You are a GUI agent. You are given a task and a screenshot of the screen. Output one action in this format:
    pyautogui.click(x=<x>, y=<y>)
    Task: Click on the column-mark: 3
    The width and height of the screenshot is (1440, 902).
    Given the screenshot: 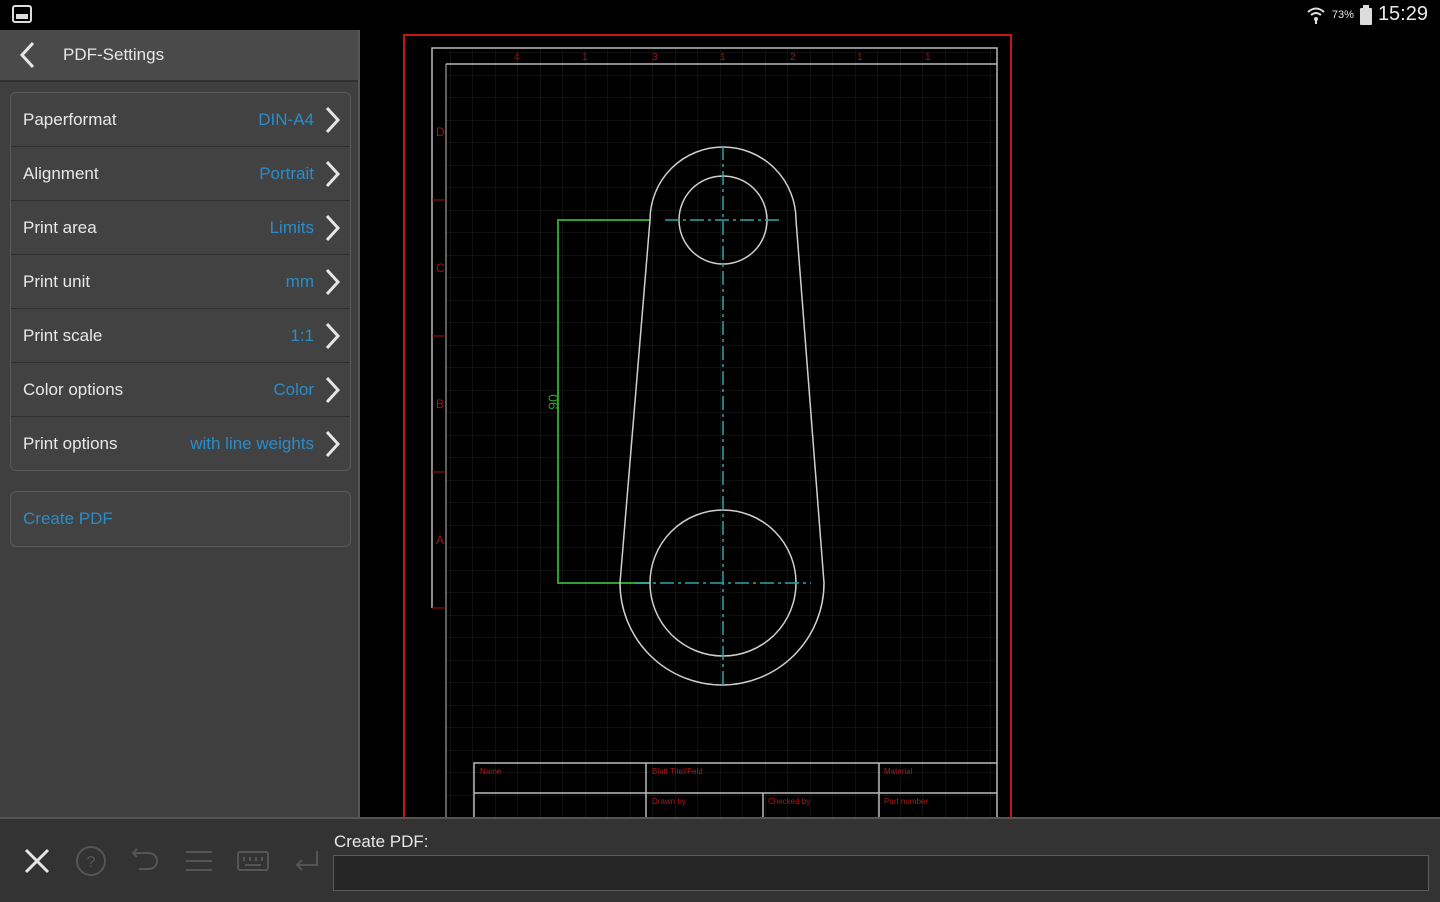 What is the action you would take?
    pyautogui.click(x=655, y=57)
    